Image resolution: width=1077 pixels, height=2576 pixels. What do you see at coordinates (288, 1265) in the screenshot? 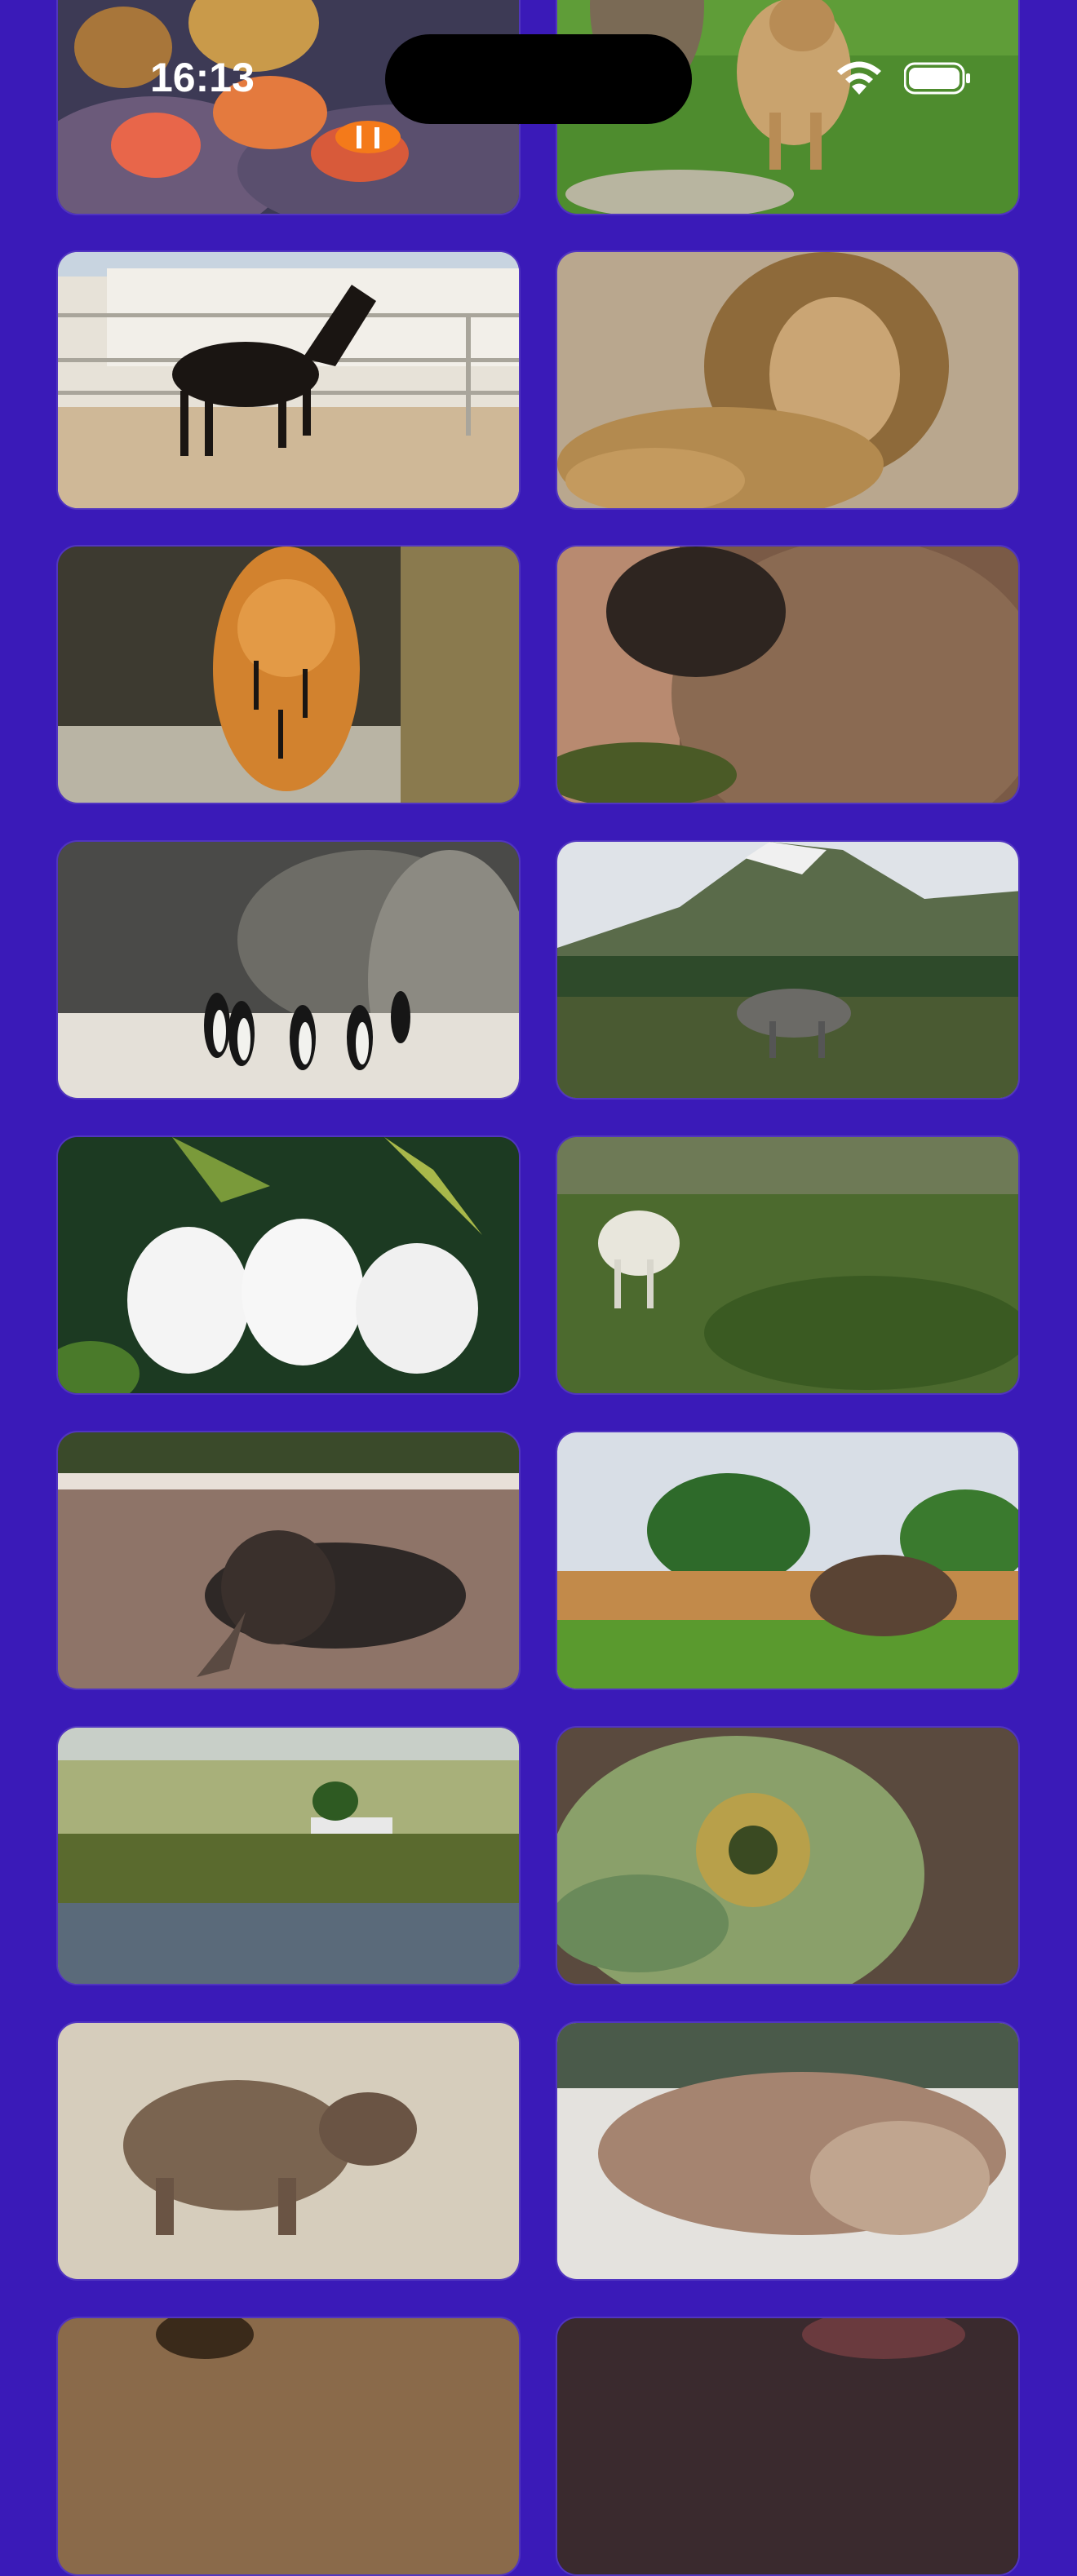
I see `video-tile-rabbits: three-white-rabbits` at bounding box center [288, 1265].